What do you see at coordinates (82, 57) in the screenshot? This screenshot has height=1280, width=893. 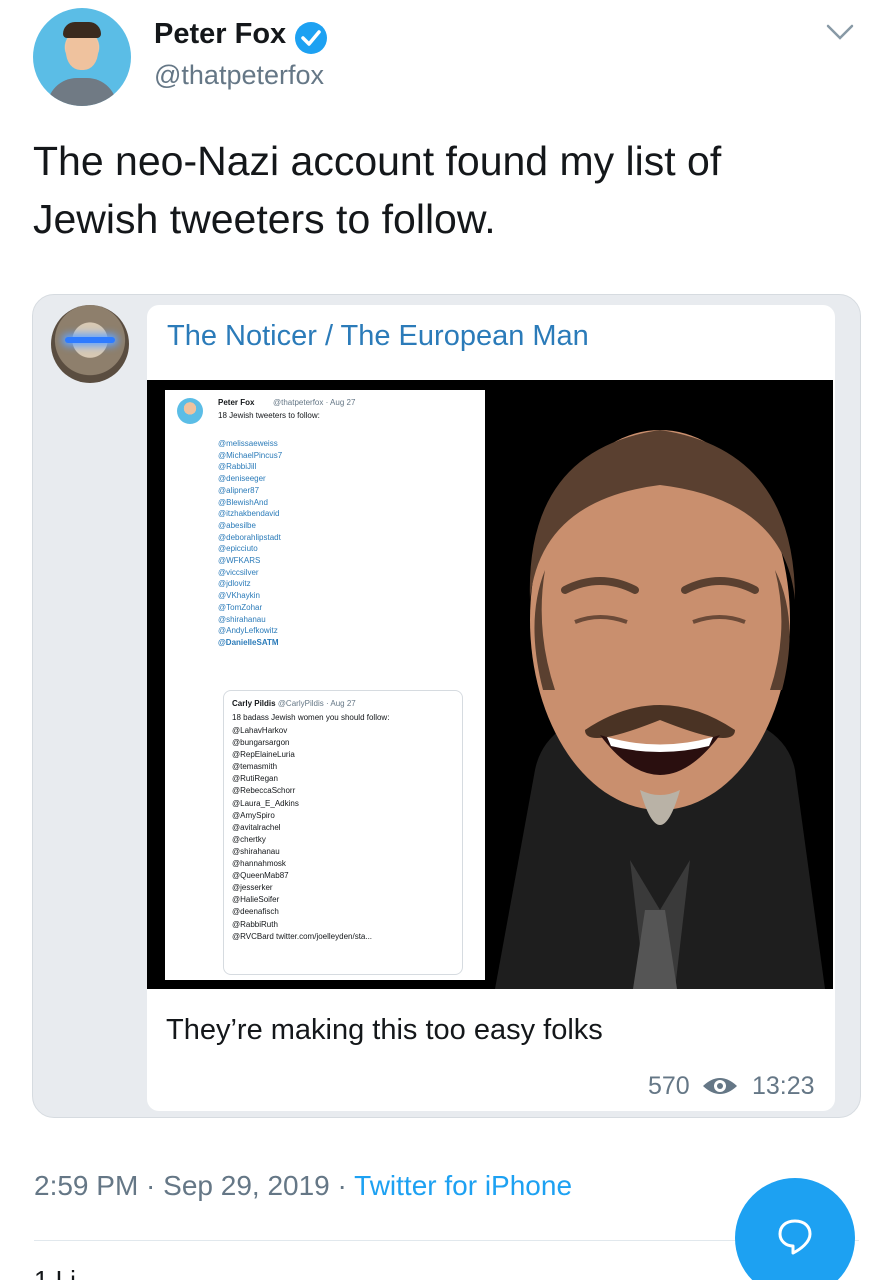 I see `author-avatar` at bounding box center [82, 57].